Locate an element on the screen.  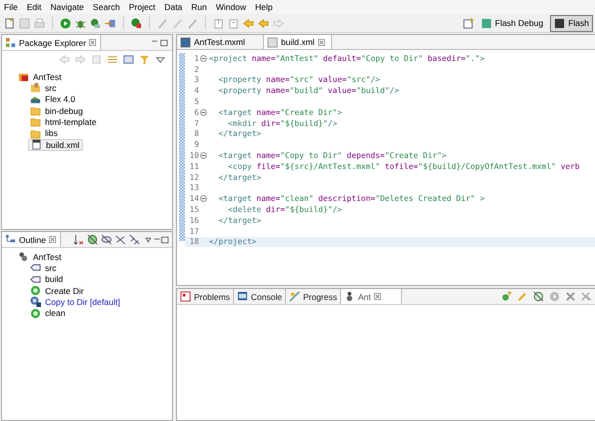
menu-item: Search is located at coordinates (106, 7).